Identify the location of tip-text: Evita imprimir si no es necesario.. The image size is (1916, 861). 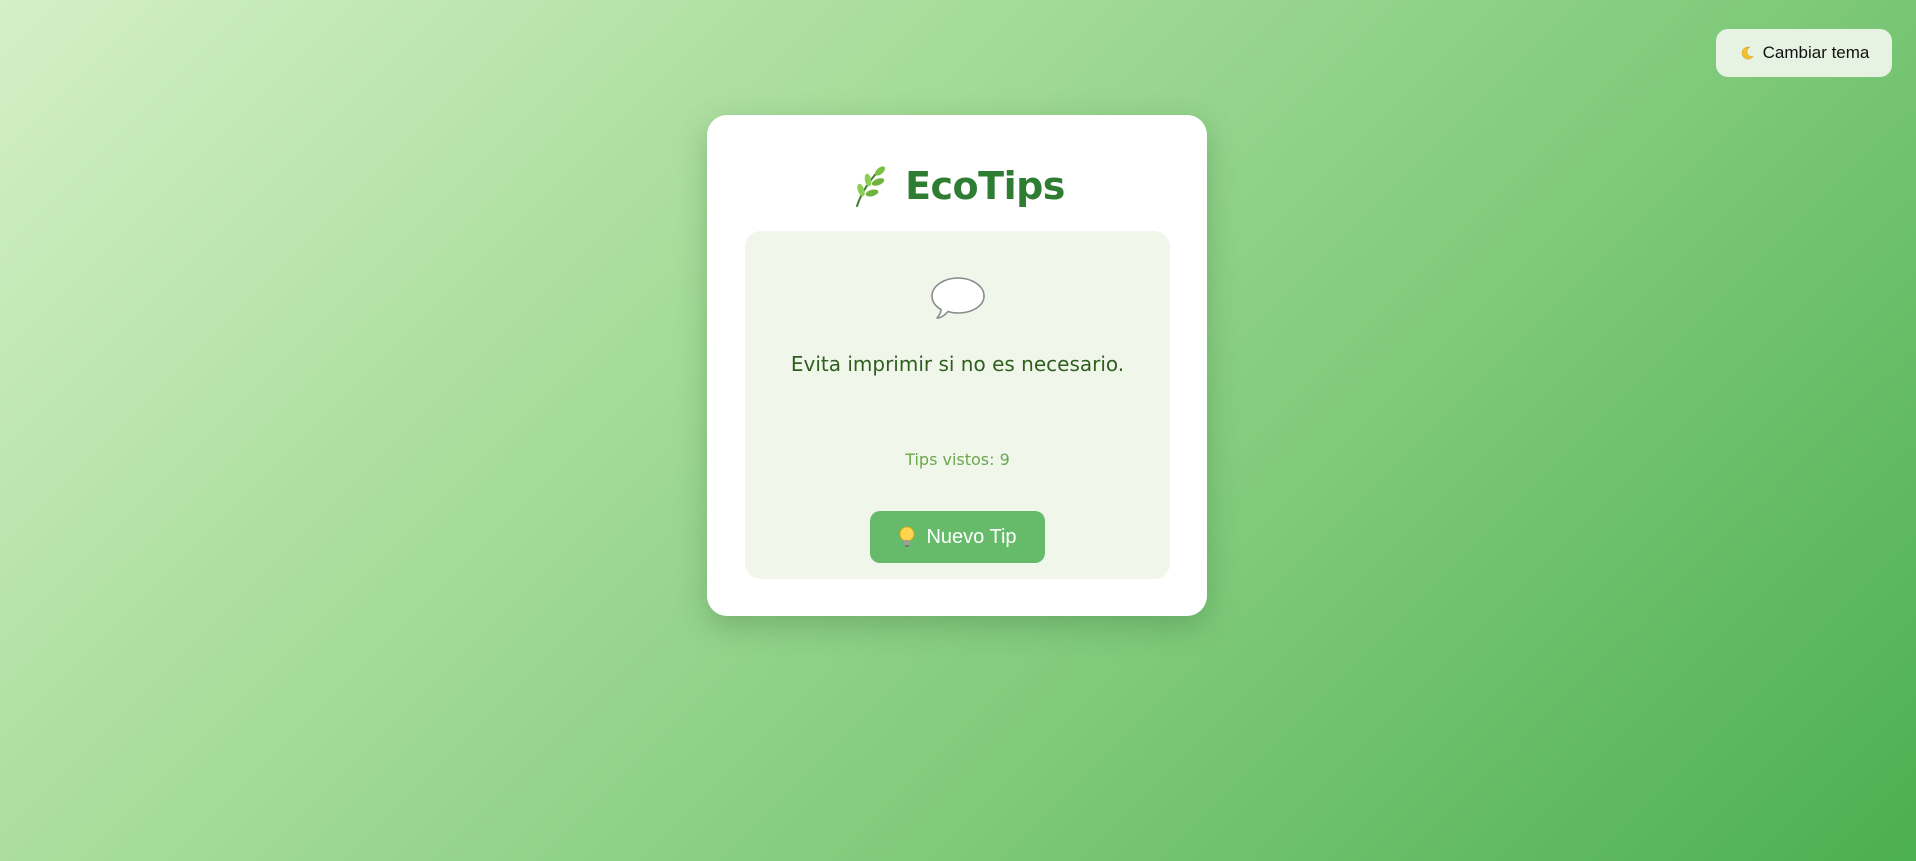
(957, 364).